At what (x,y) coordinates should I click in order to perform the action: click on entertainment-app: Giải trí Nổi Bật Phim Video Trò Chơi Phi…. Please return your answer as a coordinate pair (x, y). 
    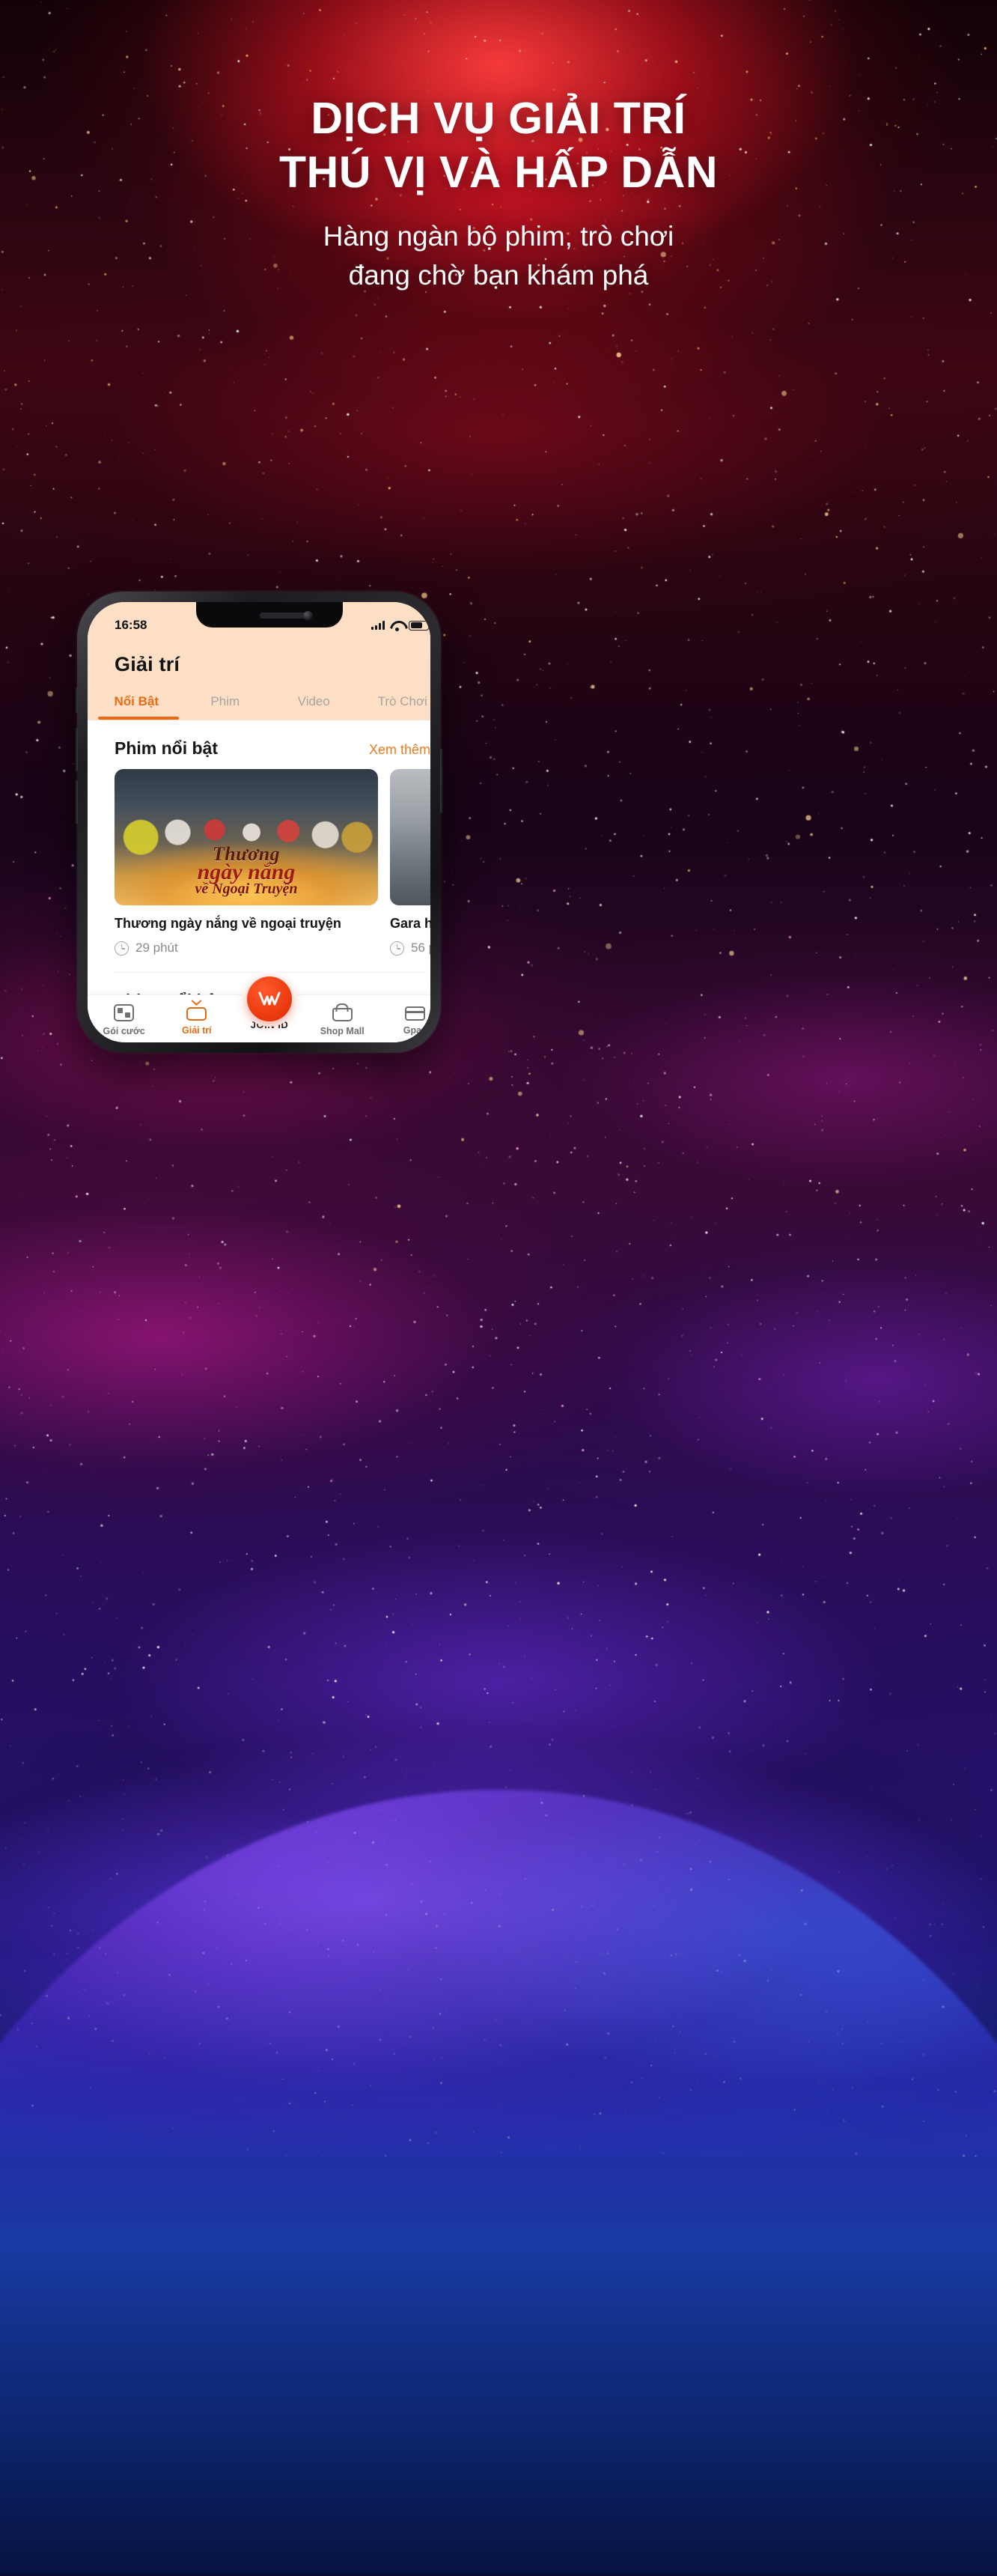
    Looking at the image, I should click on (259, 822).